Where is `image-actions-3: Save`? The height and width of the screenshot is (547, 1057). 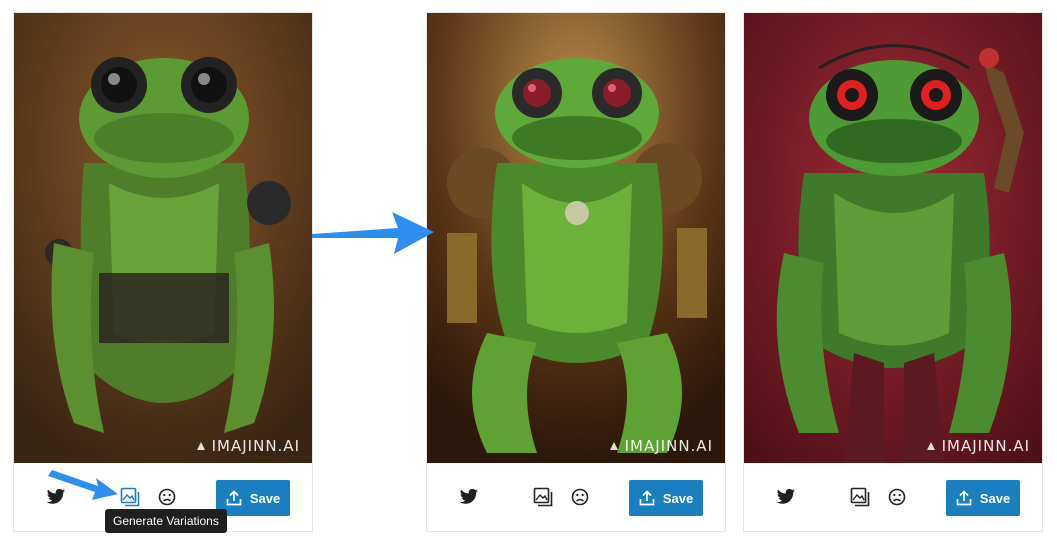 image-actions-3: Save is located at coordinates (893, 497).